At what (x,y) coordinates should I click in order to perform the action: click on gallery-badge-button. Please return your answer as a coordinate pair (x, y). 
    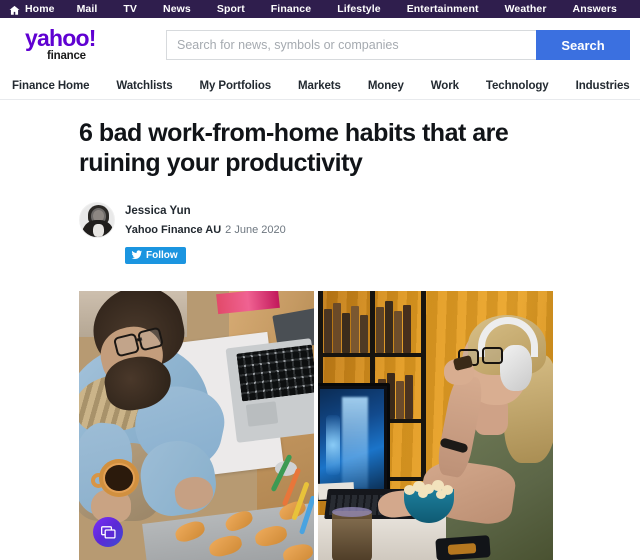
    Looking at the image, I should click on (108, 532).